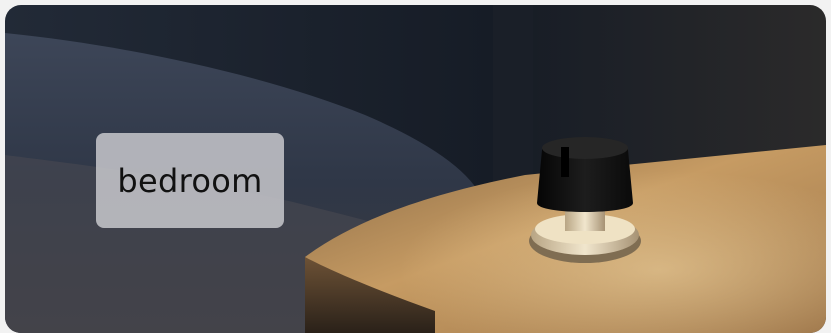  I want to click on room-label: bedroom, so click(190, 180).